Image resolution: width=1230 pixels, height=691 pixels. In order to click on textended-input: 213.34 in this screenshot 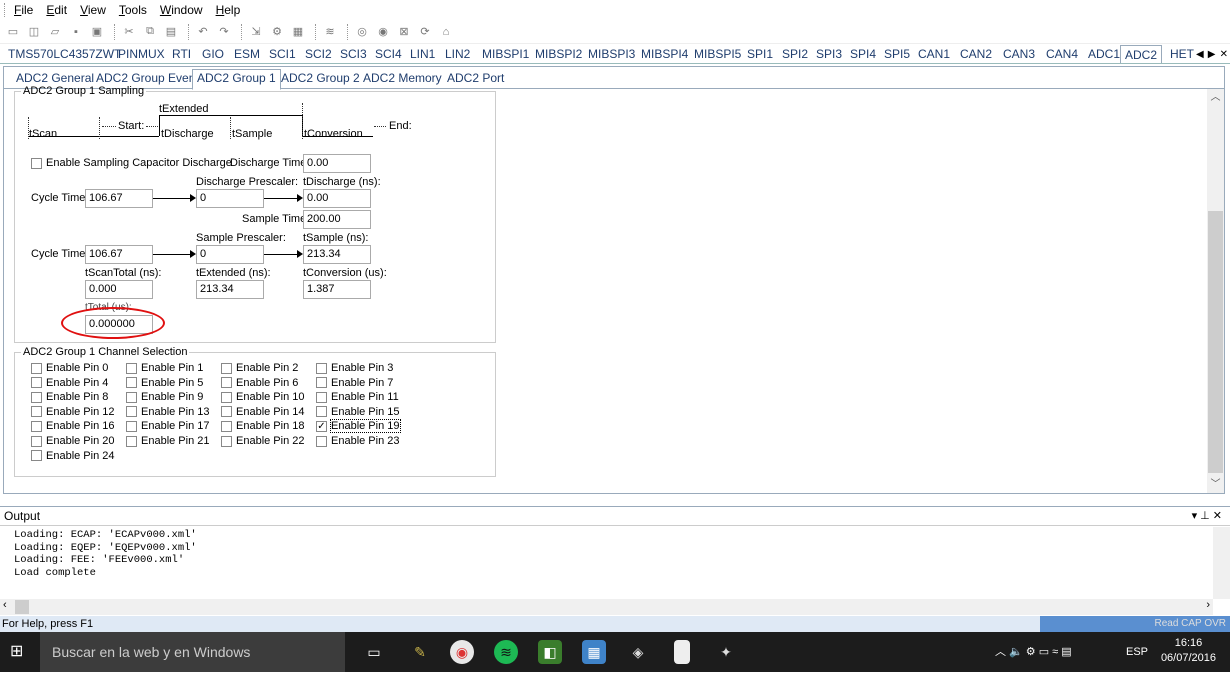, I will do `click(230, 289)`.